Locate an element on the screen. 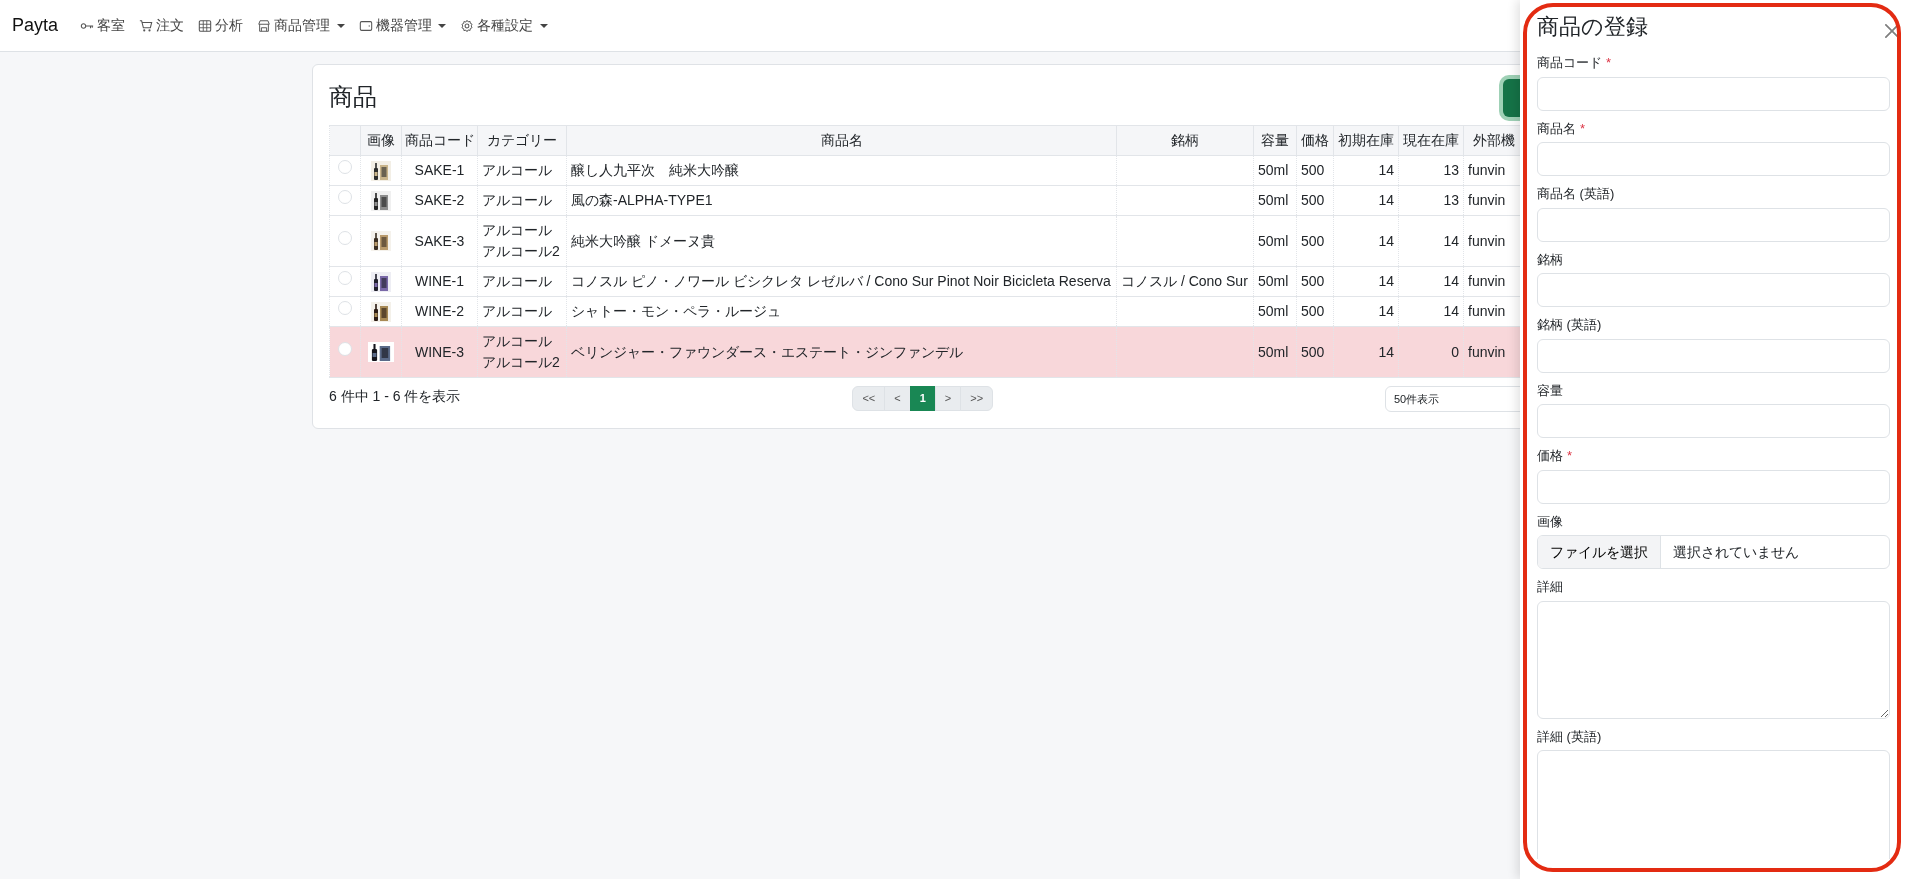 This screenshot has height=879, width=1908. table-cell: シャトー・モン・ペラ・ルージュ is located at coordinates (676, 311).